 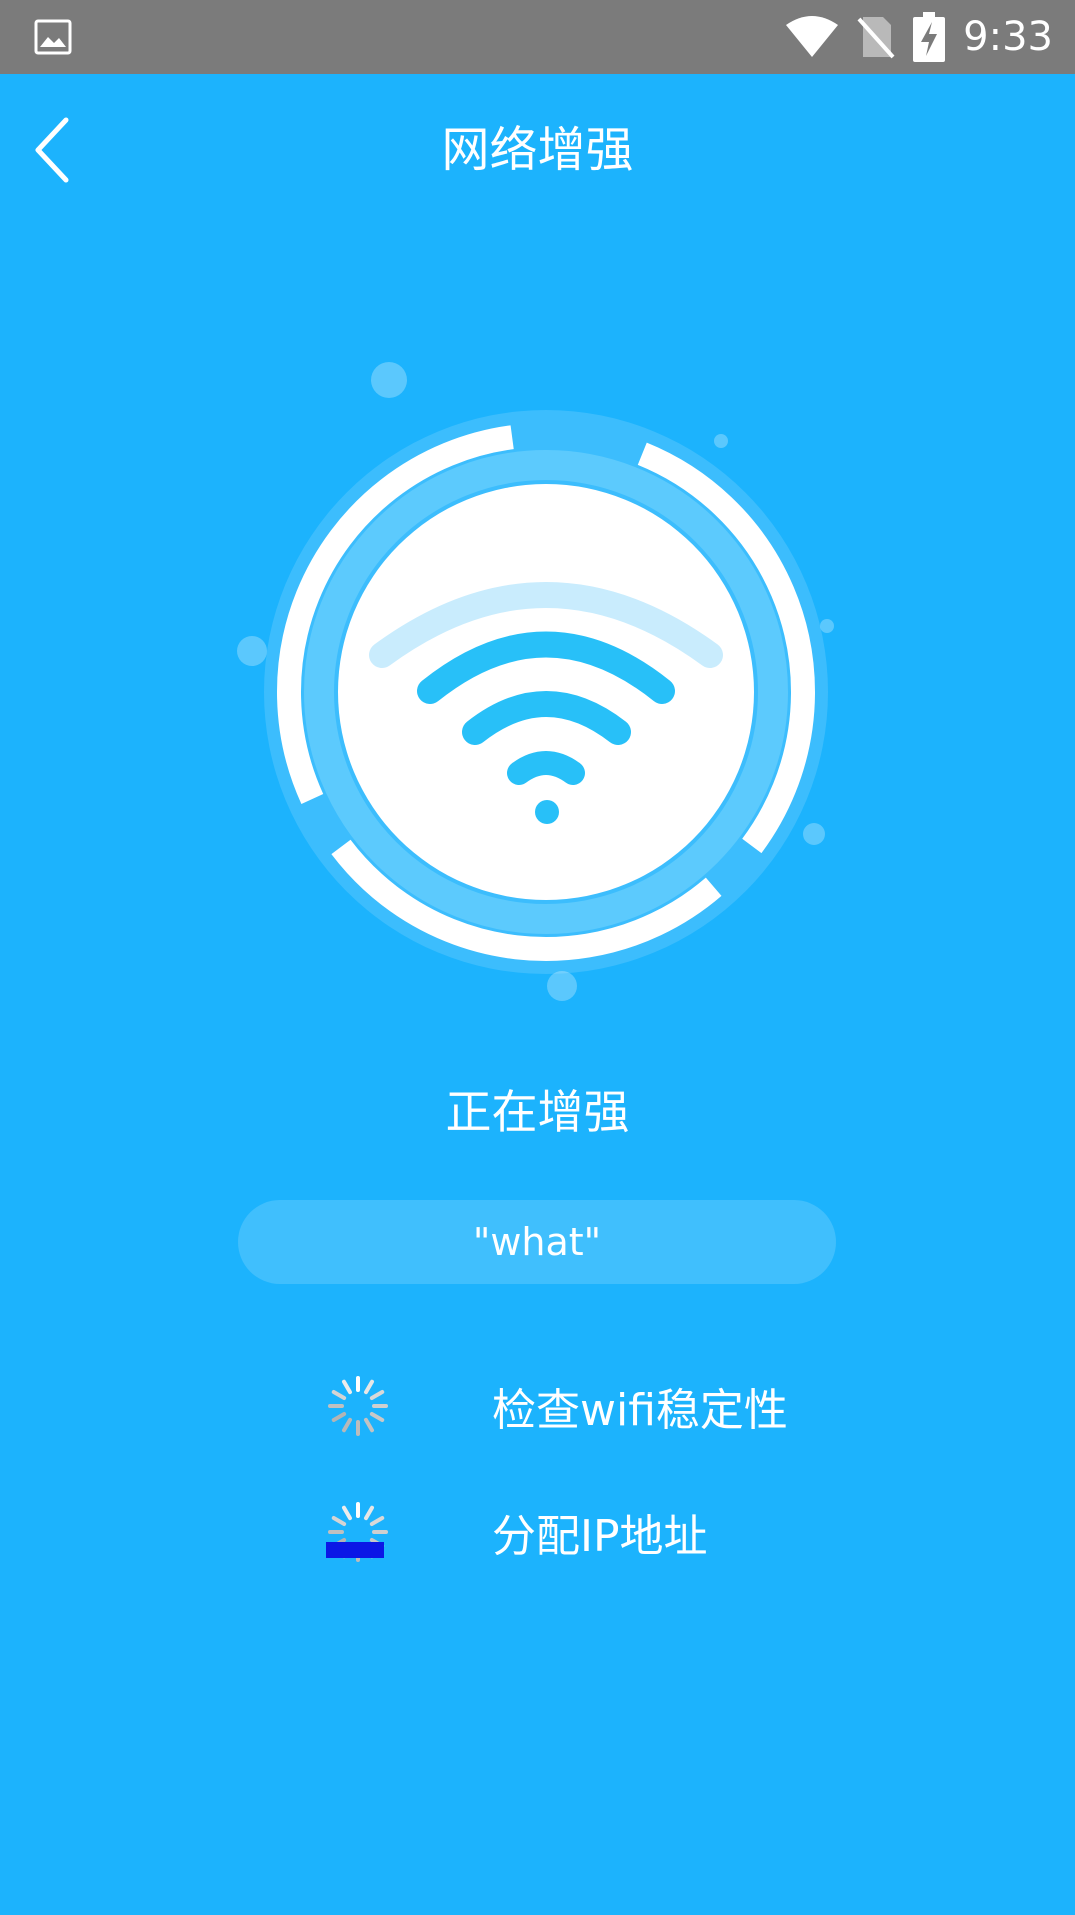 I want to click on task-label: 检查wifi稳定性, so click(x=640, y=1410).